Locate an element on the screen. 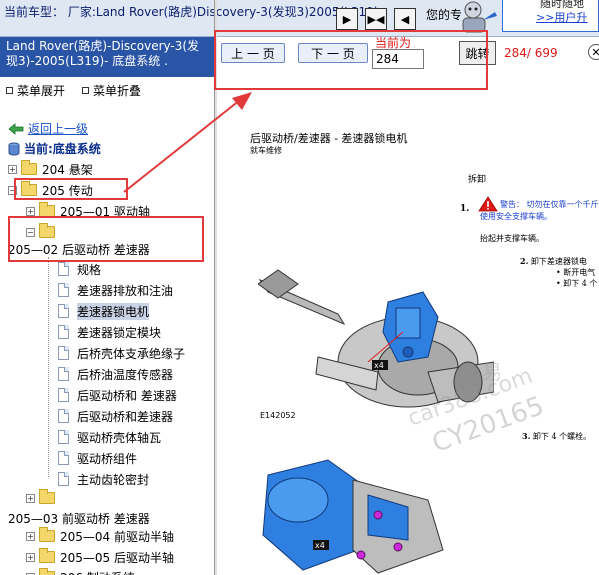 This screenshot has width=599, height=575. current-category: 当前:底盘系统 is located at coordinates (54, 148).